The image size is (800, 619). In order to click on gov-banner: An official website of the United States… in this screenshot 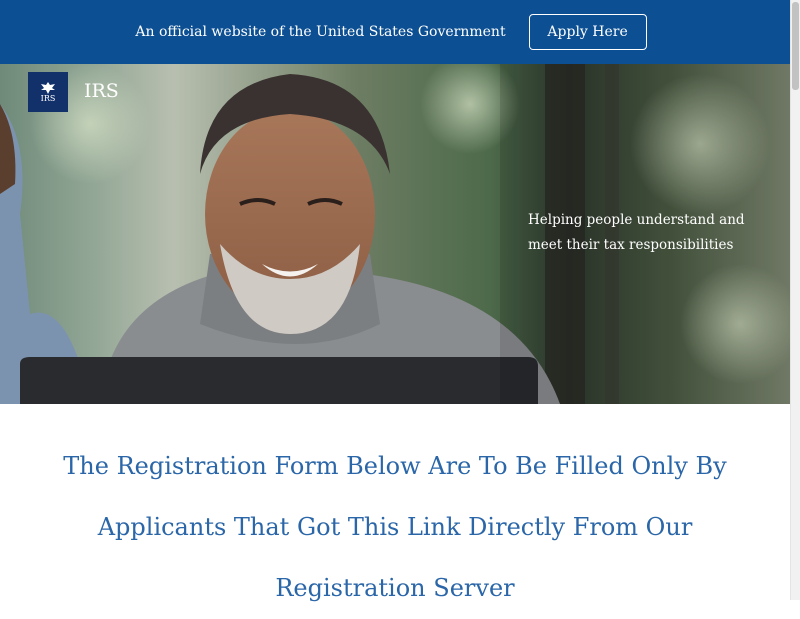, I will do `click(395, 32)`.